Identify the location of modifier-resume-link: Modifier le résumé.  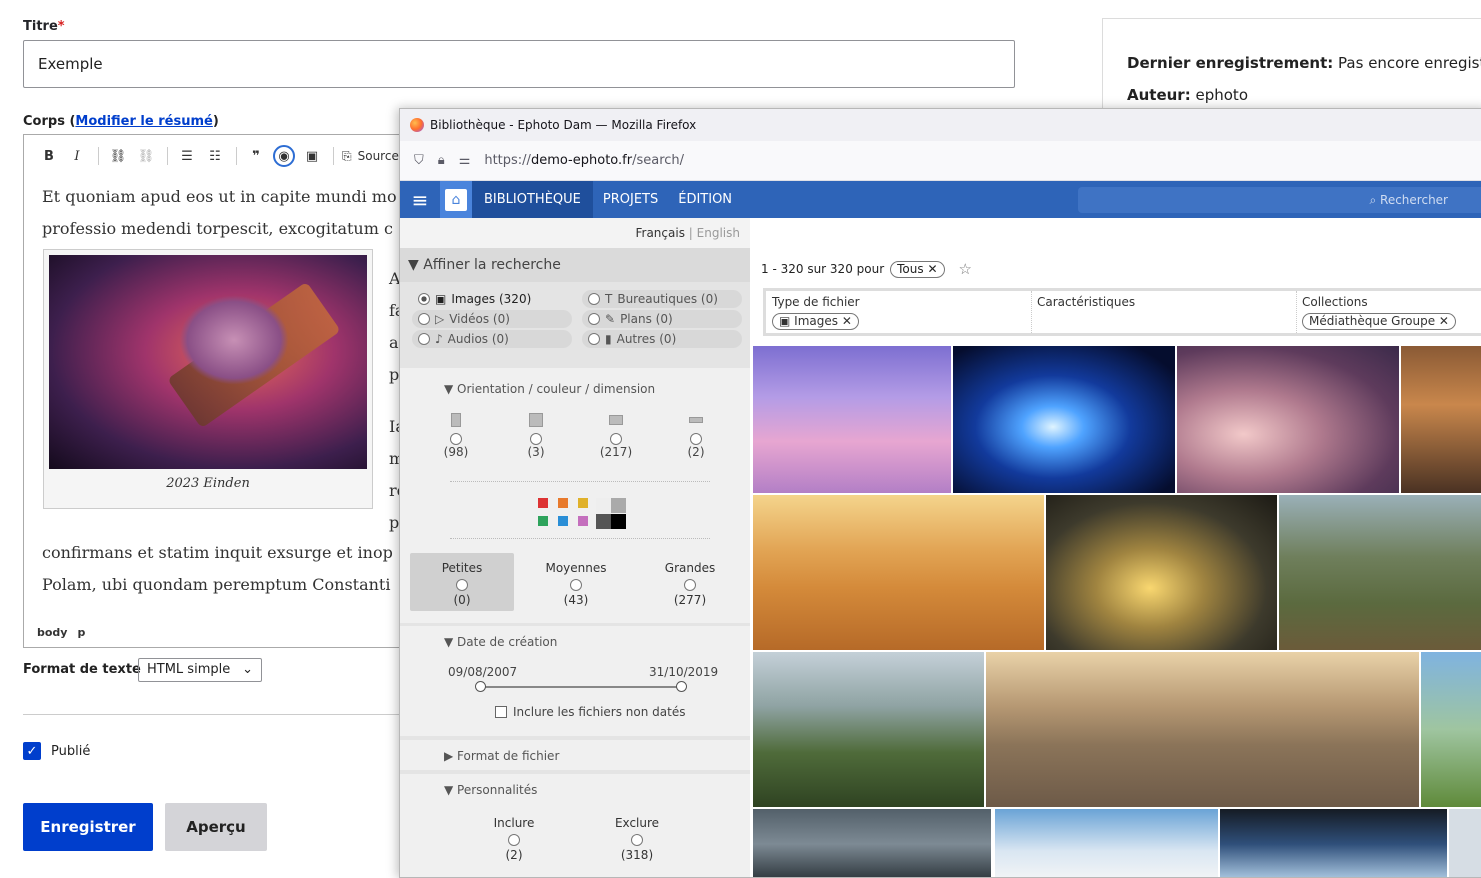
(143, 121).